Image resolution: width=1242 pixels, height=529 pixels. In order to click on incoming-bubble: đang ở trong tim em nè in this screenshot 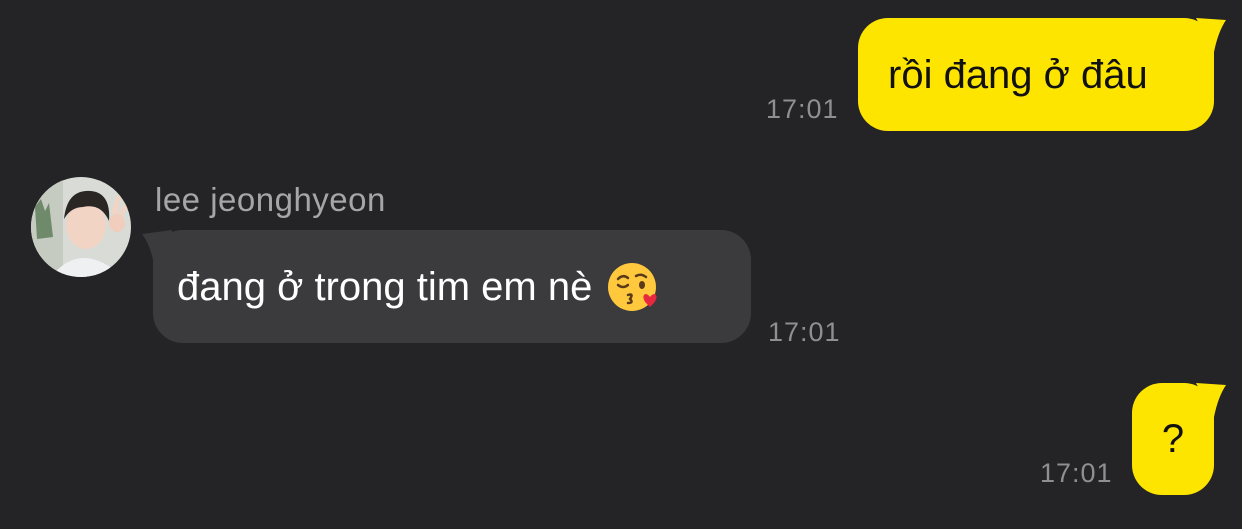, I will do `click(452, 286)`.